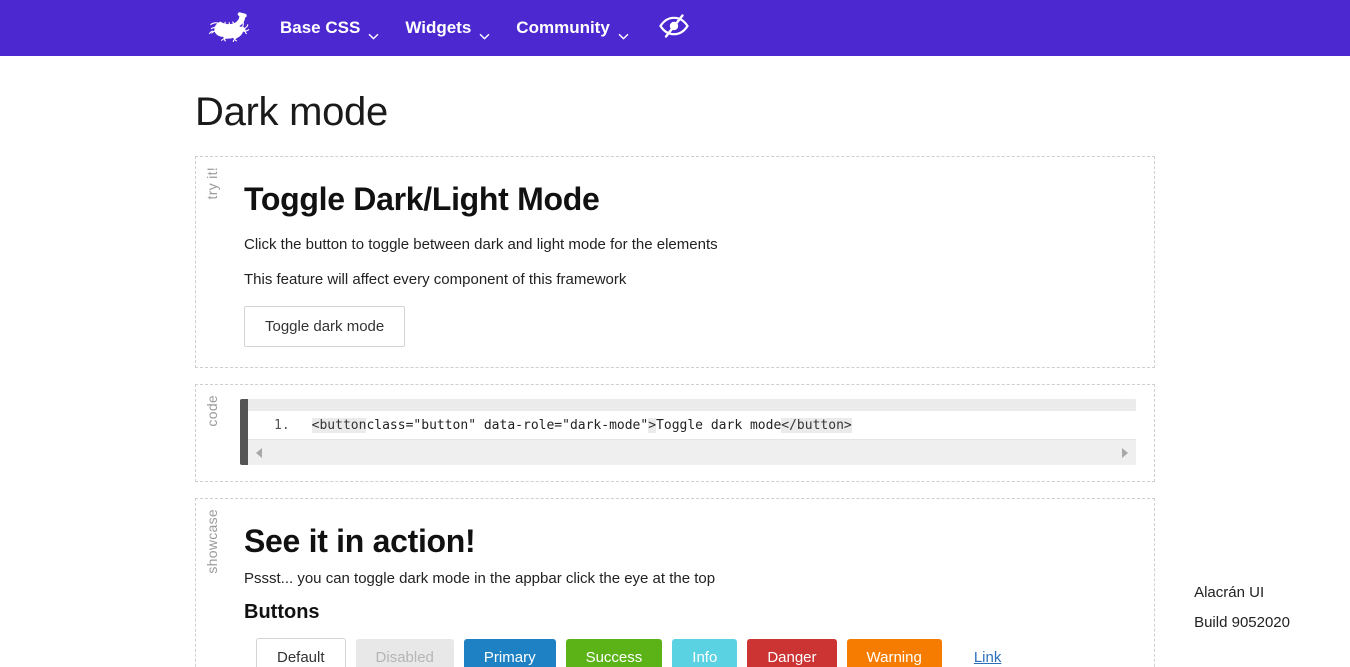 This screenshot has height=667, width=1350. Describe the element at coordinates (244, 432) in the screenshot. I see `code-gutter-bar` at that location.